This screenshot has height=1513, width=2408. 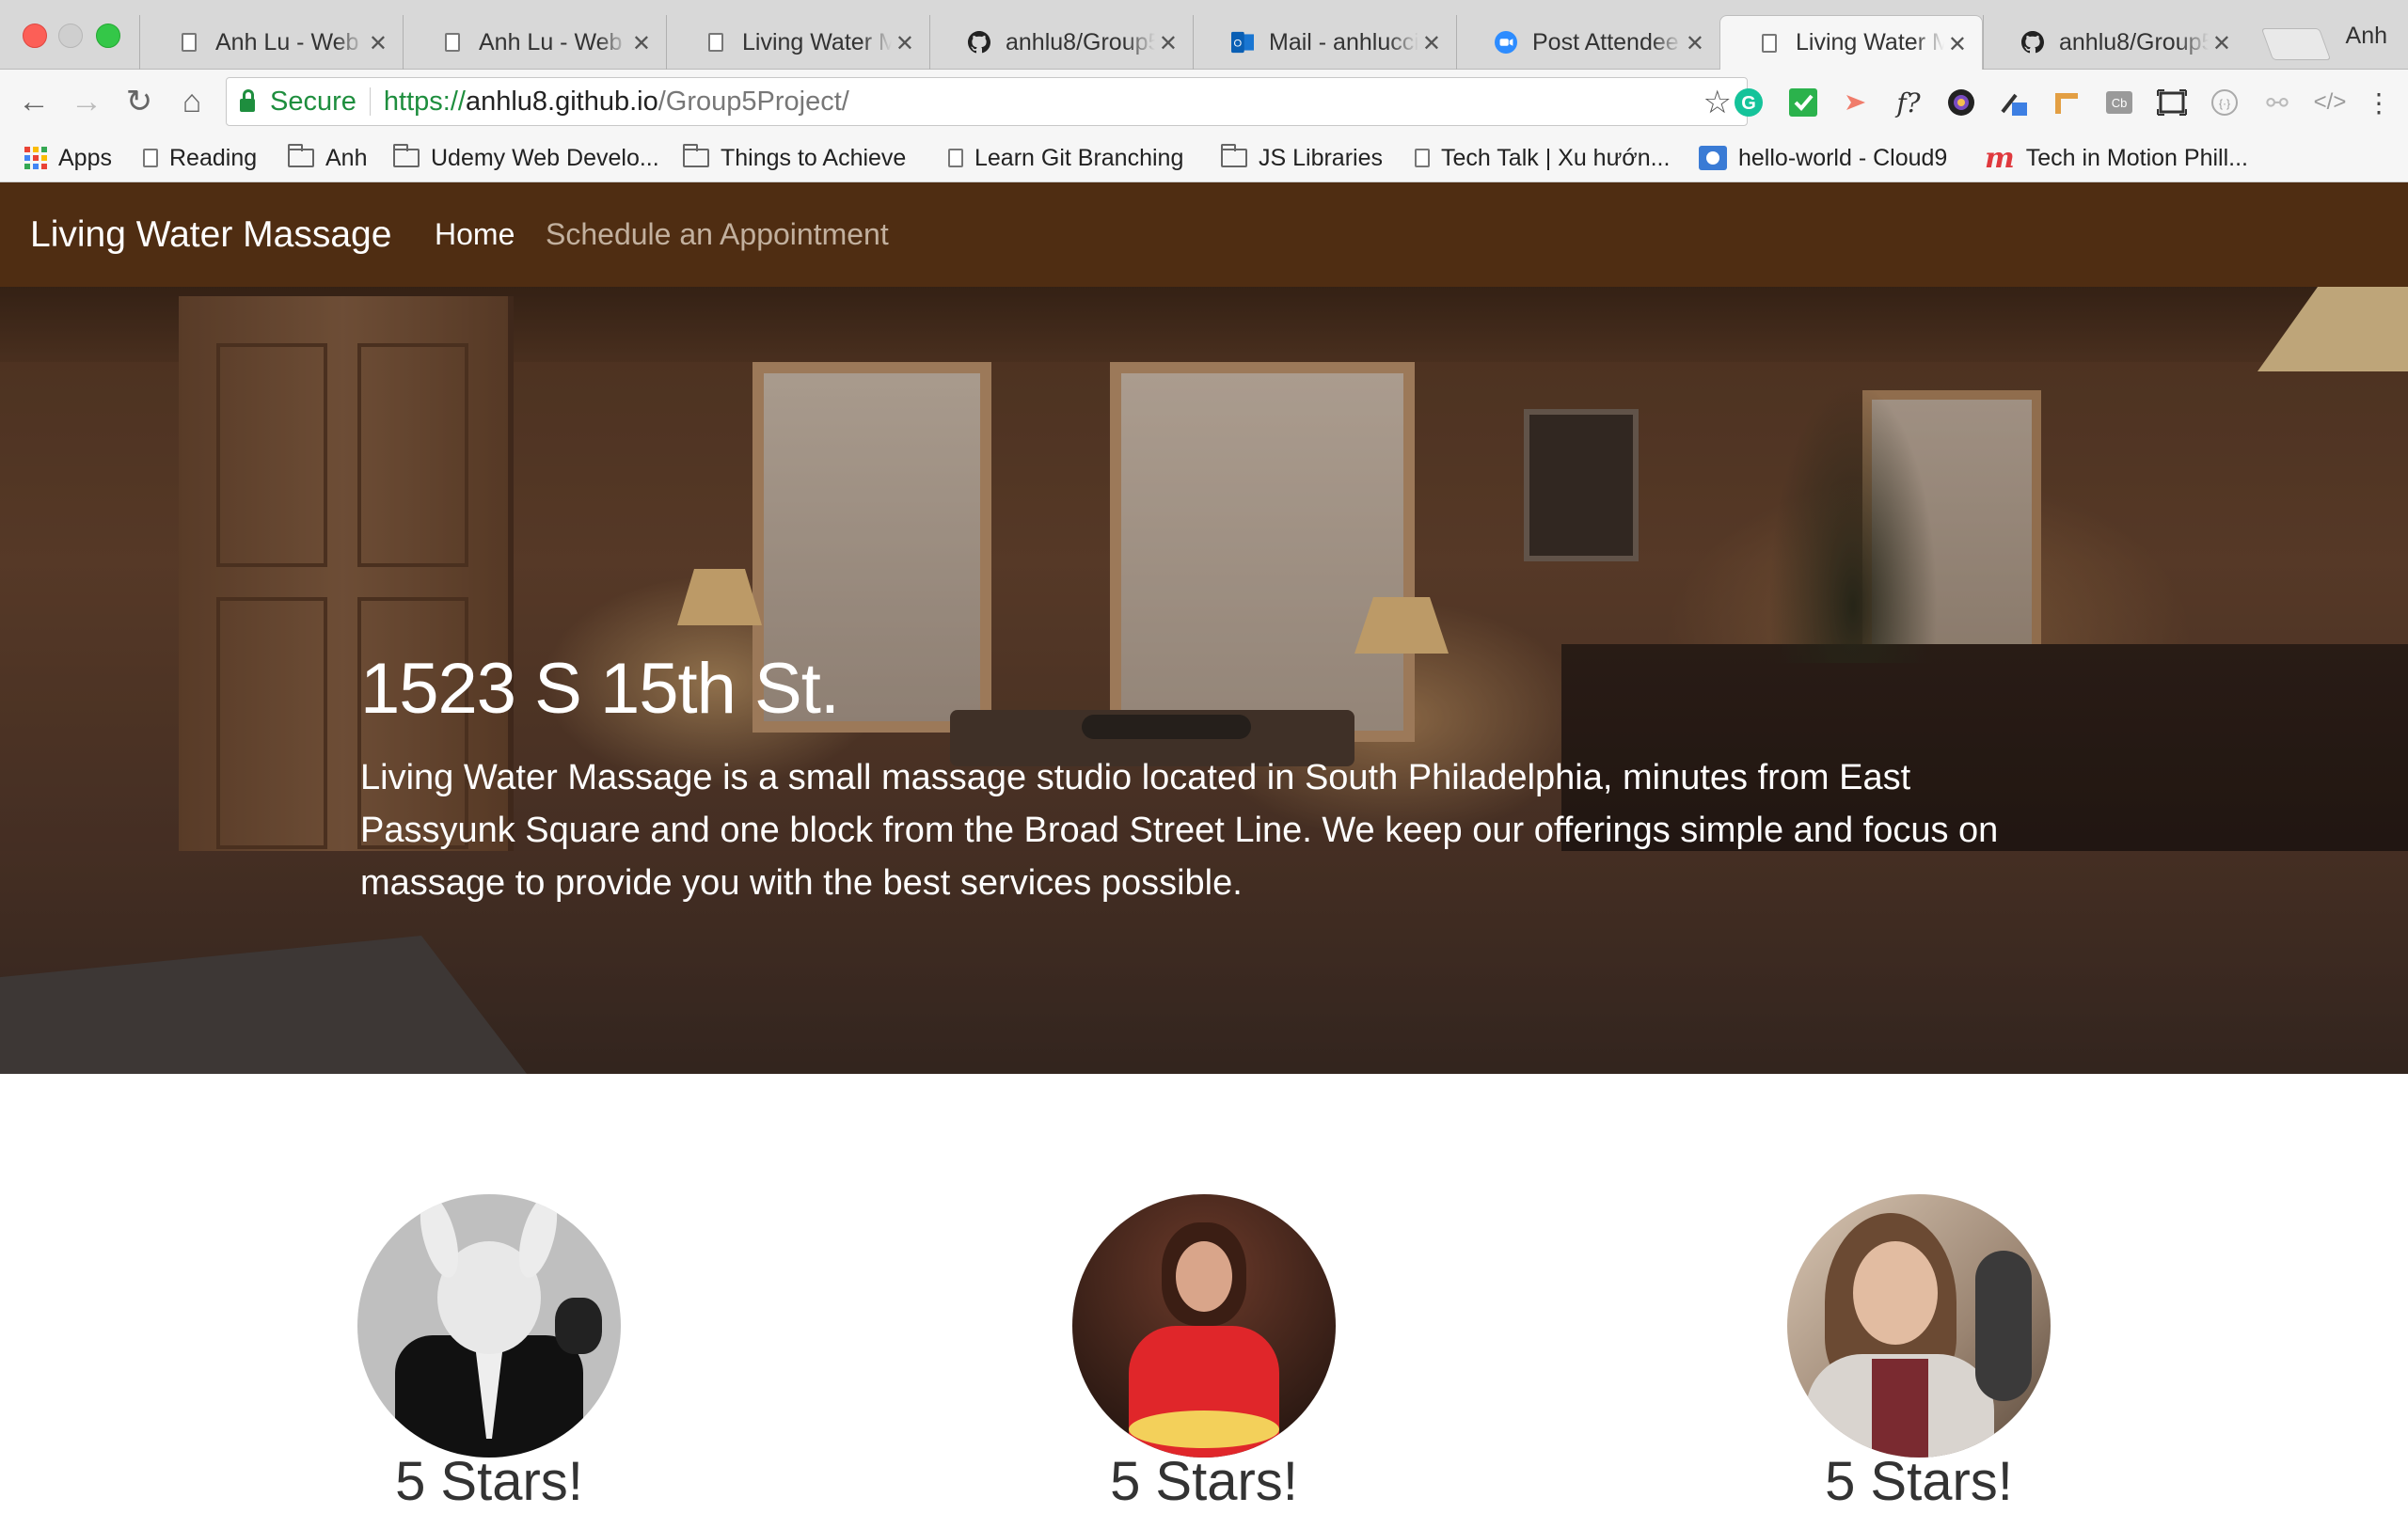 I want to click on bookmark-label: hello-world - Cloud9, so click(x=1843, y=157).